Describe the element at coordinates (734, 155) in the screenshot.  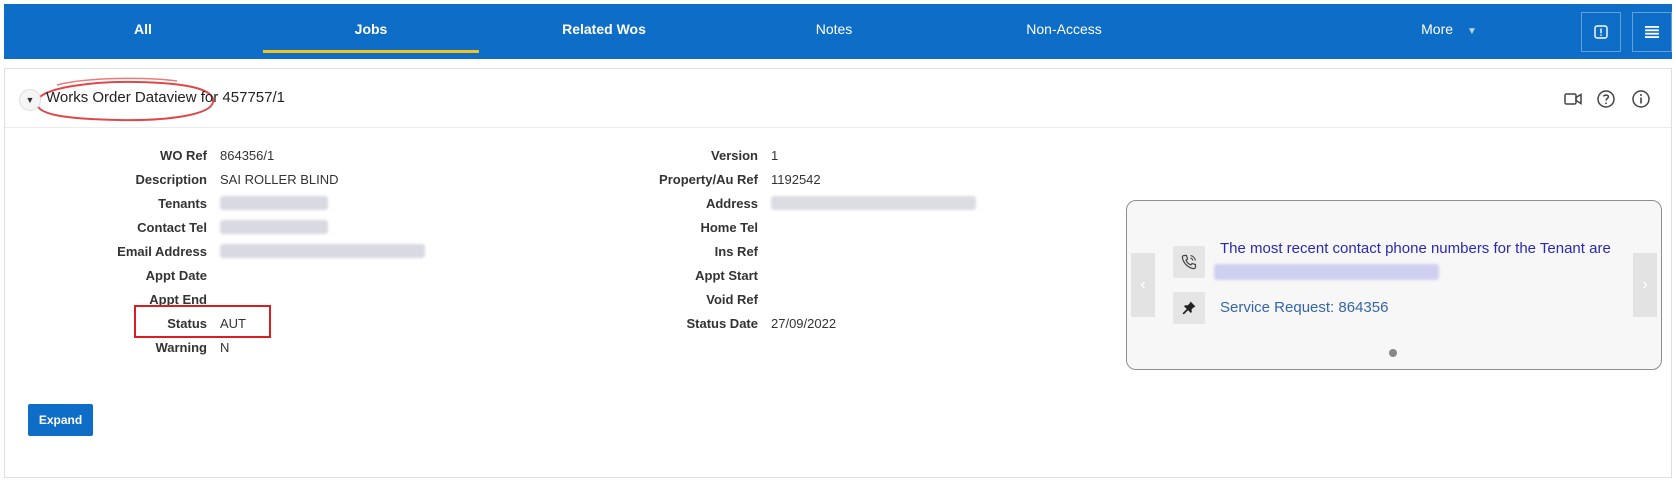
I see `field-label-version: Version` at that location.